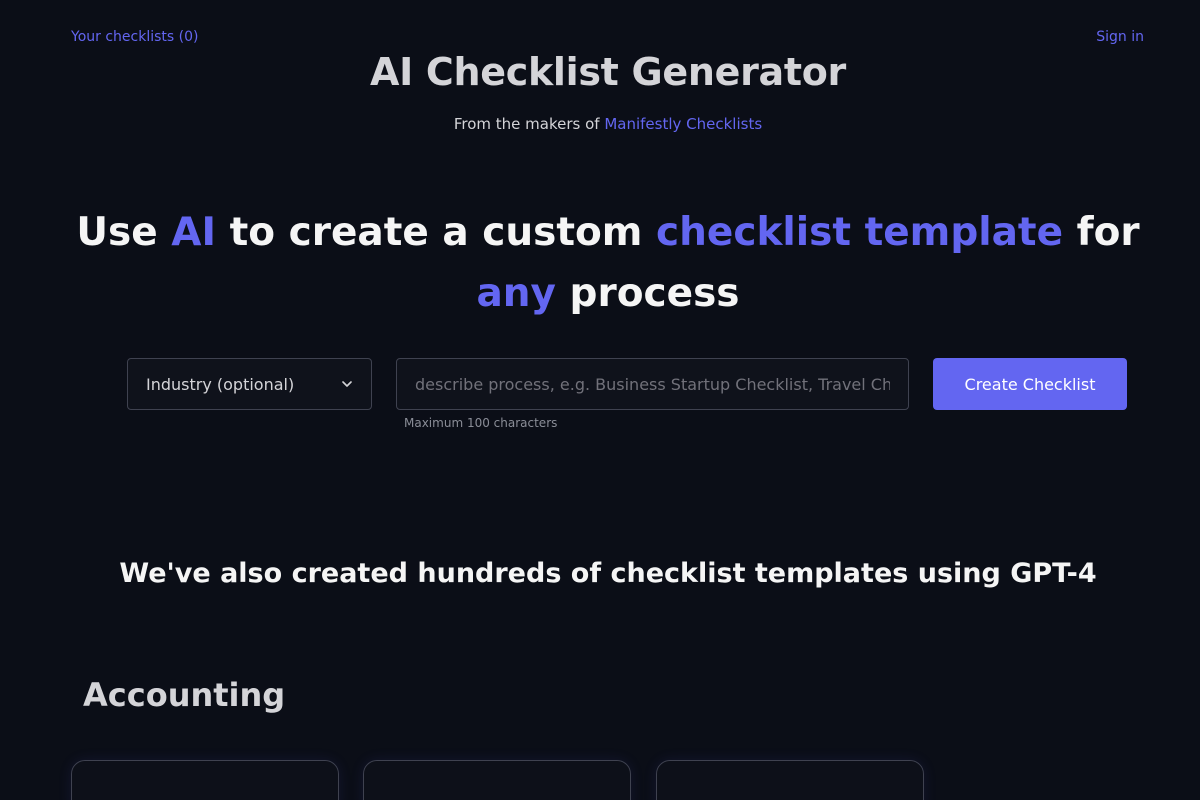 The height and width of the screenshot is (800, 1200). I want to click on hero-text-4: process, so click(647, 293).